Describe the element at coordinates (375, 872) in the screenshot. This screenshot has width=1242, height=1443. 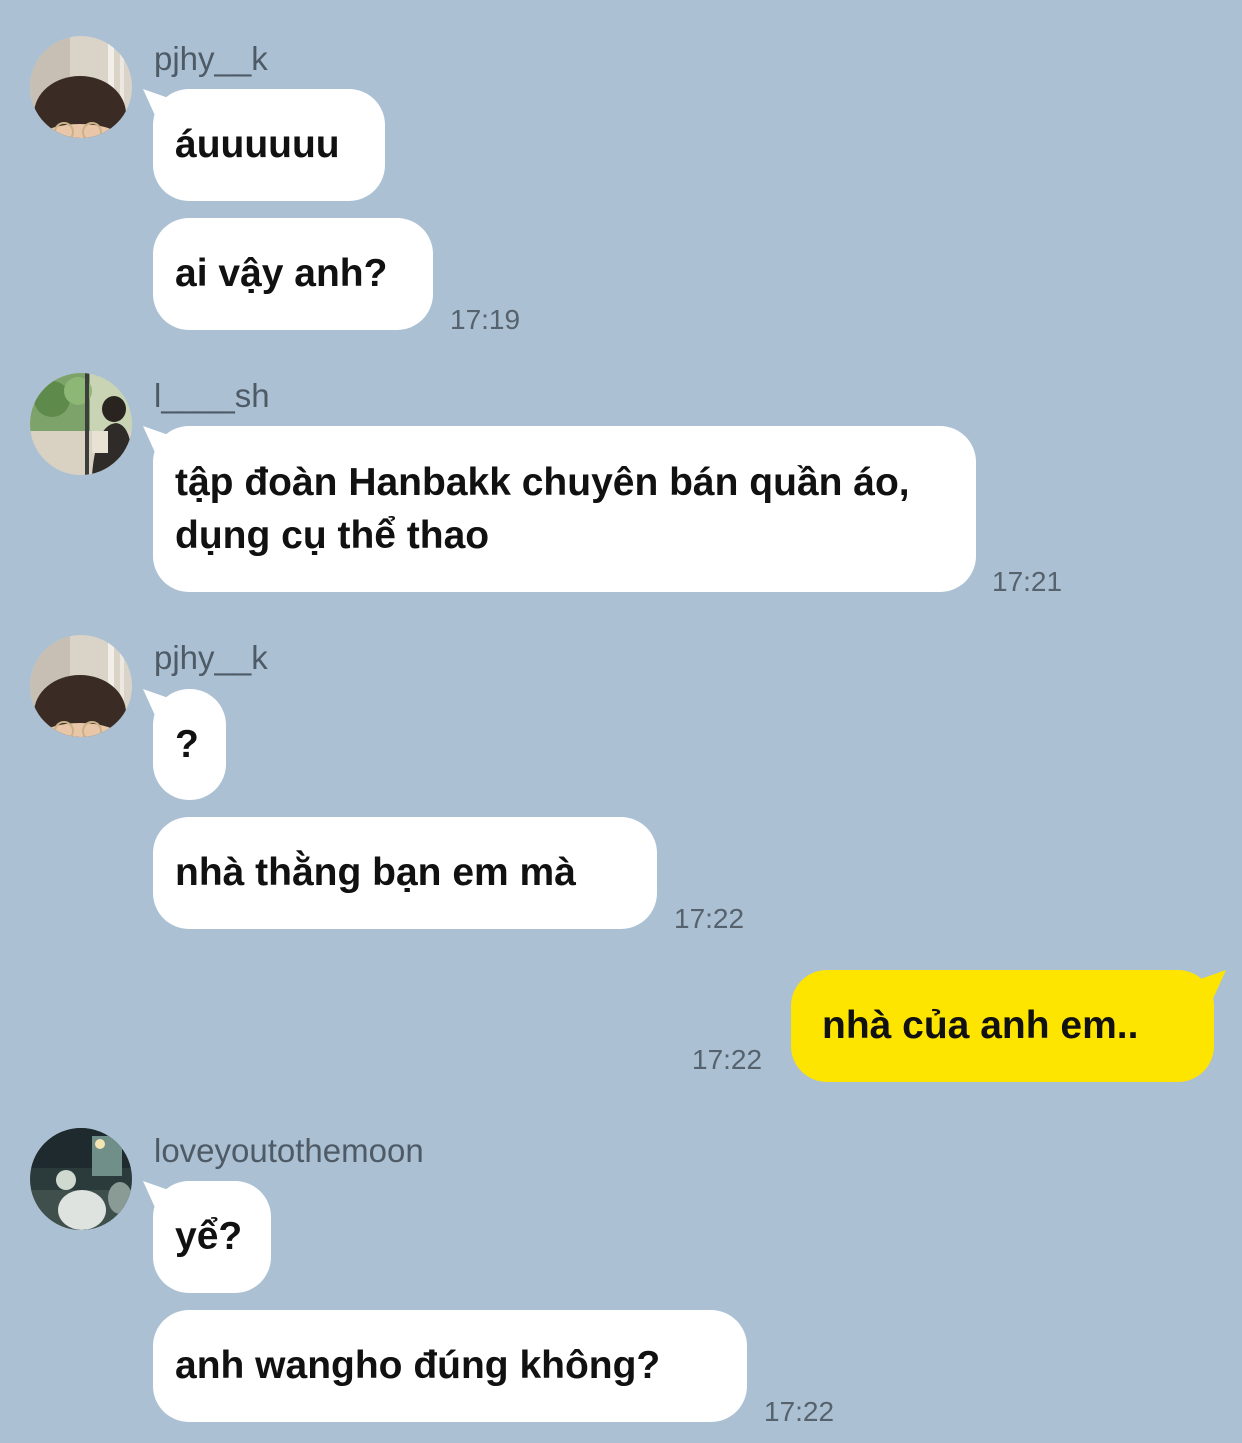
I see `message-text: nhà thằng bạn em mà` at that location.